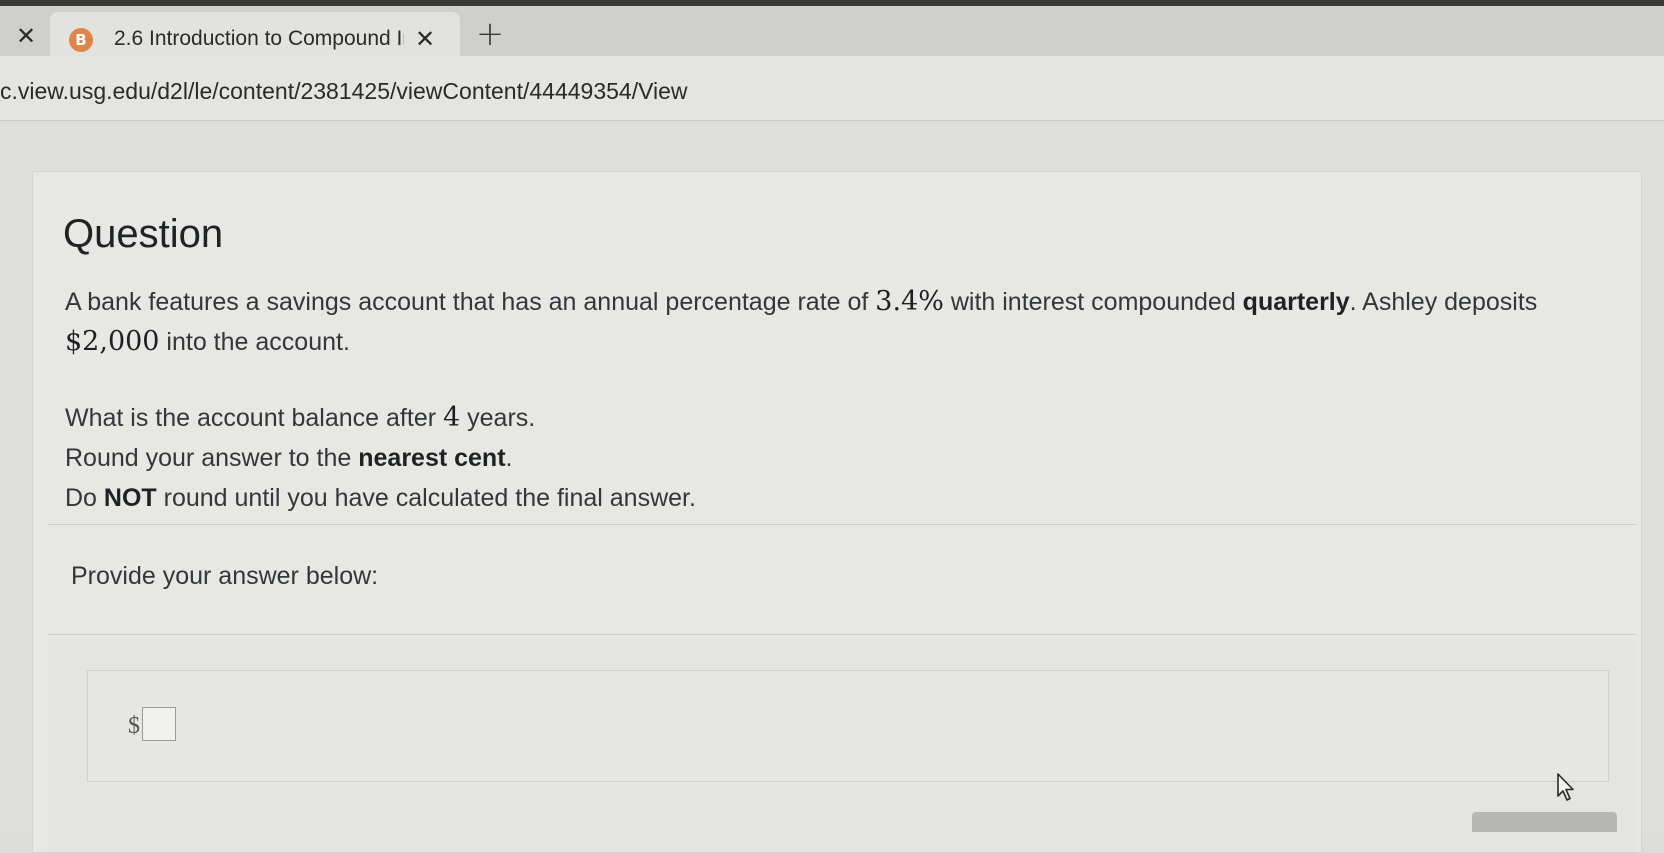 Image resolution: width=1664 pixels, height=853 pixels. I want to click on answer-input, so click(159, 724).